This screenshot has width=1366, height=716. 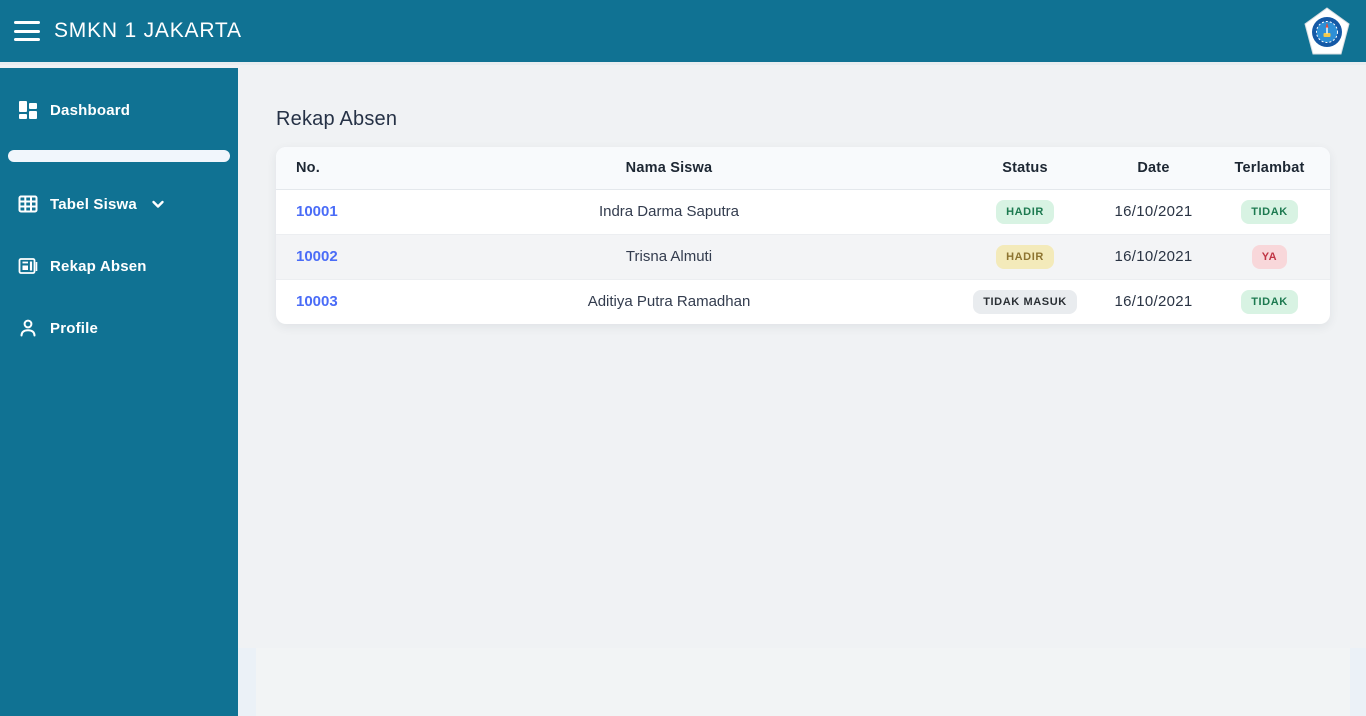 What do you see at coordinates (317, 256) in the screenshot?
I see `student-id-link: 10002` at bounding box center [317, 256].